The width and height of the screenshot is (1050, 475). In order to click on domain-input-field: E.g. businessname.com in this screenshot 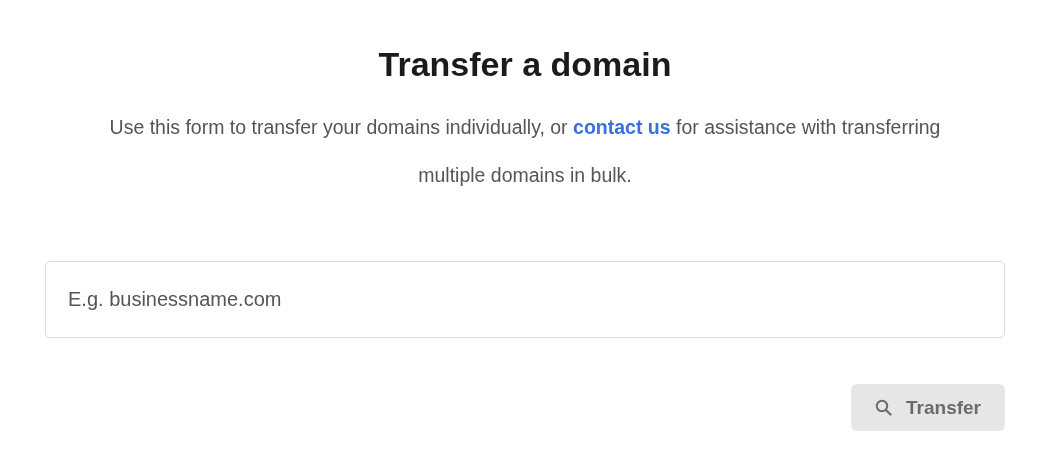, I will do `click(525, 299)`.